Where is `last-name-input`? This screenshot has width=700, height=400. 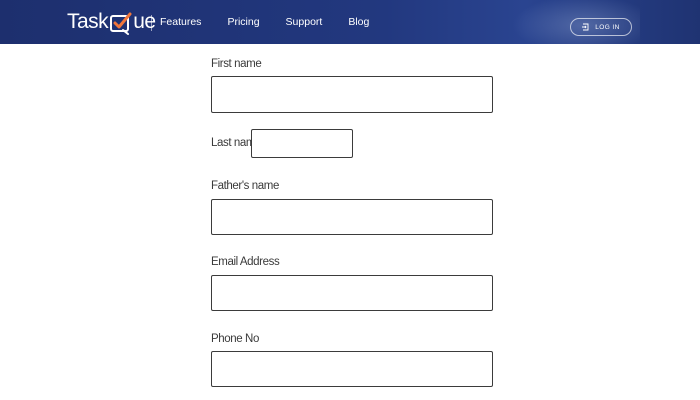
last-name-input is located at coordinates (302, 143).